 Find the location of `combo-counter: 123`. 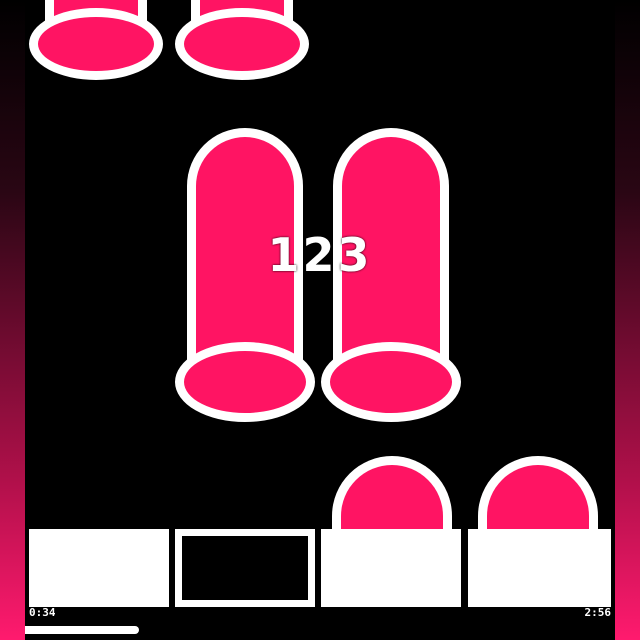

combo-counter: 123 is located at coordinates (320, 255).